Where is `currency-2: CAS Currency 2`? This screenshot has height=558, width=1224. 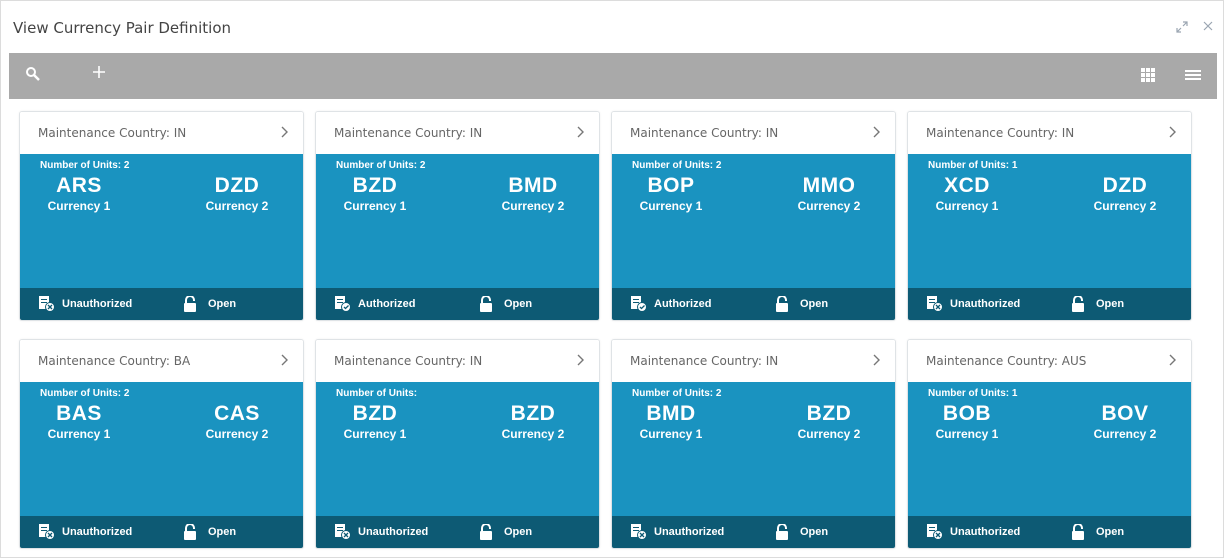
currency-2: CAS Currency 2 is located at coordinates (237, 421).